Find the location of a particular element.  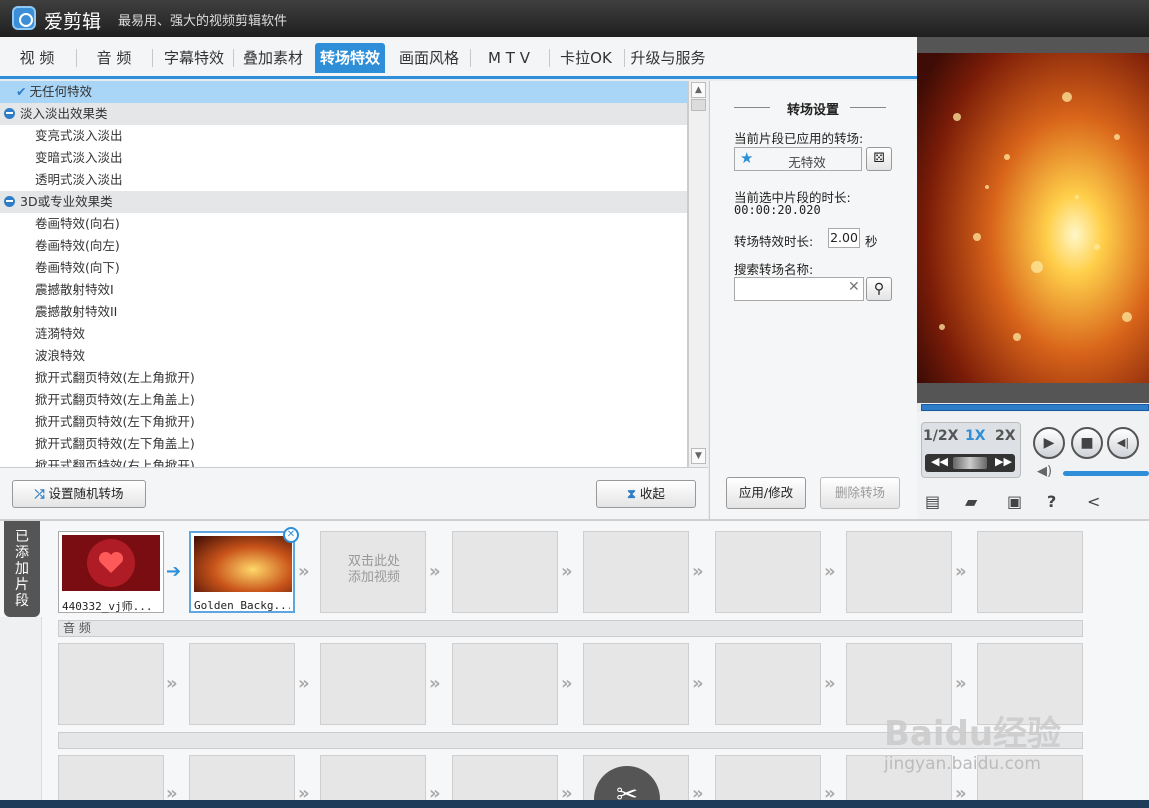

jog-shuttle: ◀◀ ▶▶ is located at coordinates (970, 463).